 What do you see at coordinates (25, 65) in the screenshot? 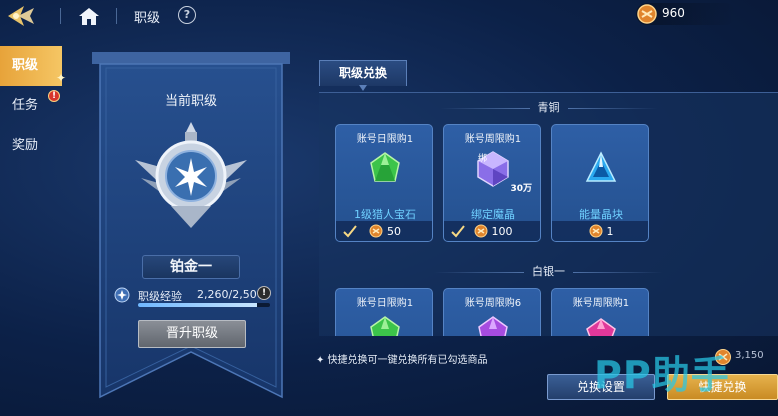
I see `sidebar-item-label: 职级` at bounding box center [25, 65].